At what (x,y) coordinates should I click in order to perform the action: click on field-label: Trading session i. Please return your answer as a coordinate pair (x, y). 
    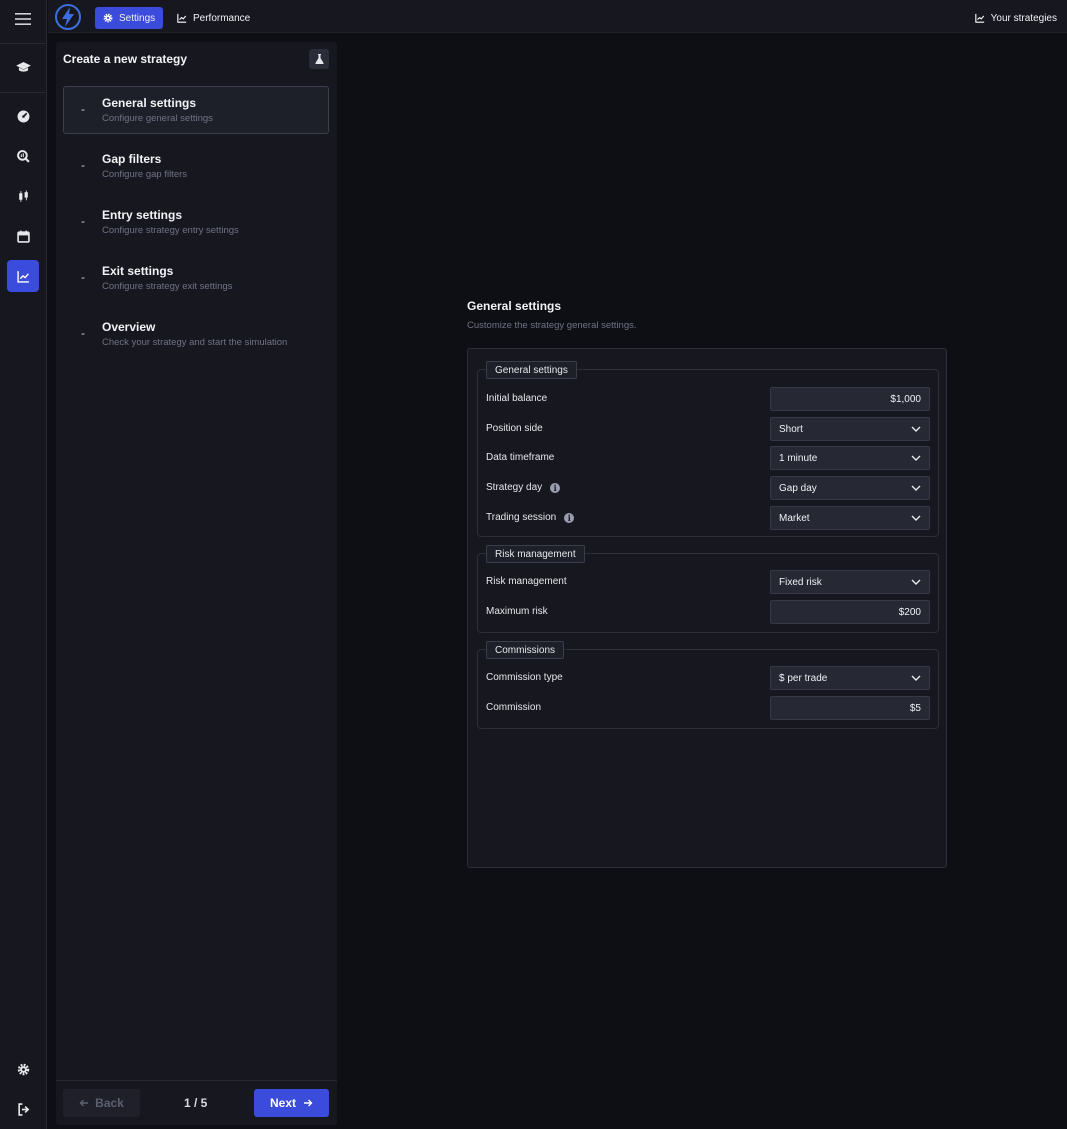
    Looking at the image, I should click on (530, 517).